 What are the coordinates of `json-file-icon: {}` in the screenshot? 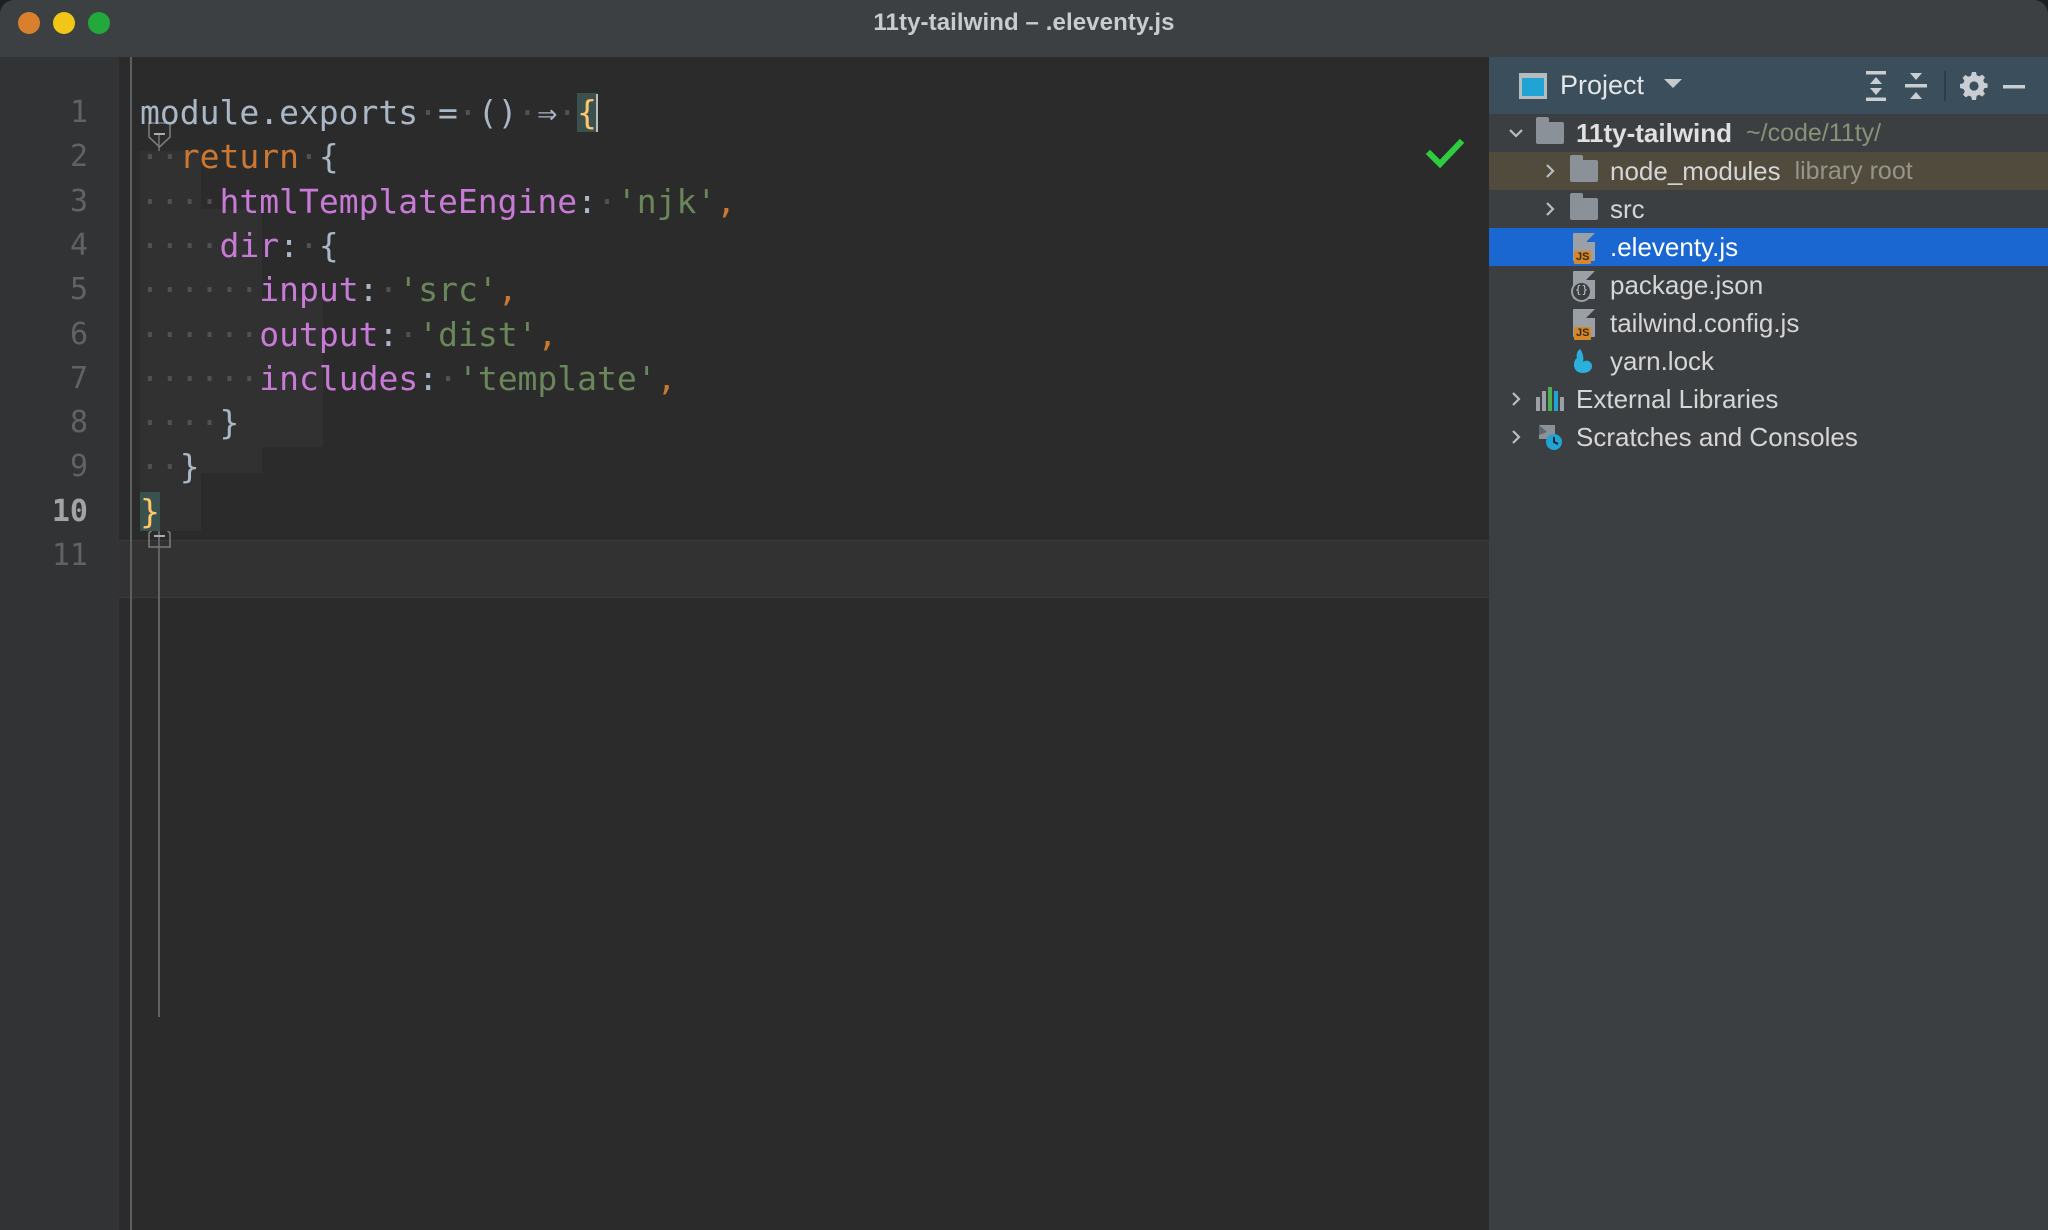 It's located at (1584, 285).